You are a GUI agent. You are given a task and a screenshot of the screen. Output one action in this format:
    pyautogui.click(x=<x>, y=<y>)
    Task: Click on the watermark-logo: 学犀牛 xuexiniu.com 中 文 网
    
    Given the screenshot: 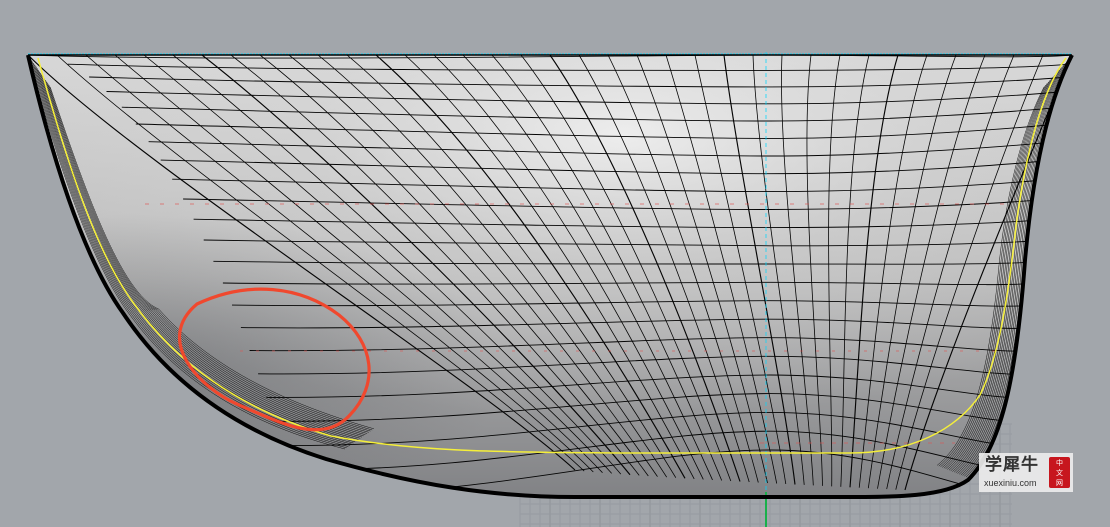 What is the action you would take?
    pyautogui.click(x=1026, y=472)
    